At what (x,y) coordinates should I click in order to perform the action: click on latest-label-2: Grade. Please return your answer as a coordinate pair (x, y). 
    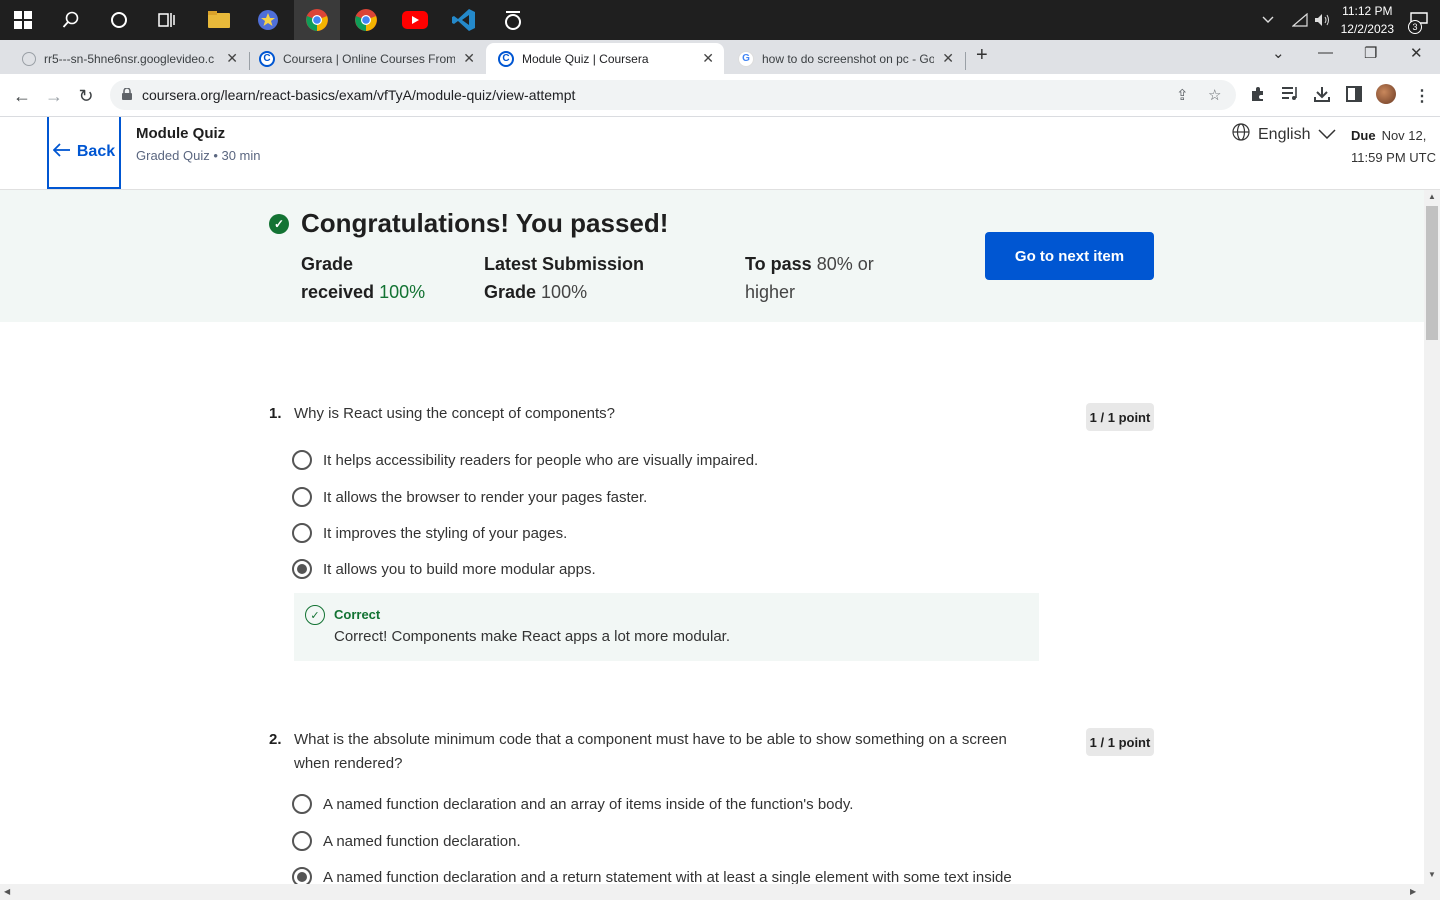
    Looking at the image, I should click on (510, 292).